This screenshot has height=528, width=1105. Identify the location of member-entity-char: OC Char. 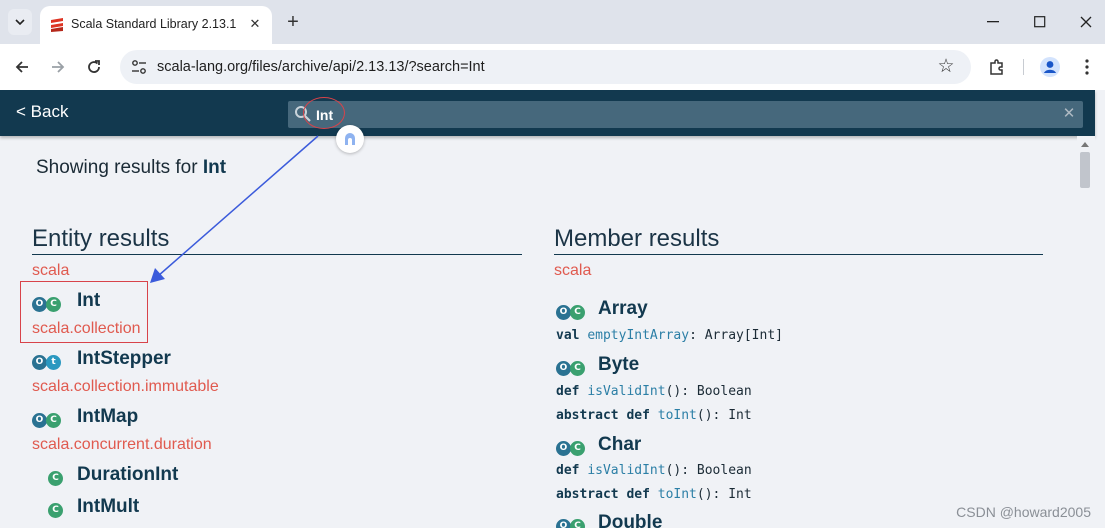
(656, 446).